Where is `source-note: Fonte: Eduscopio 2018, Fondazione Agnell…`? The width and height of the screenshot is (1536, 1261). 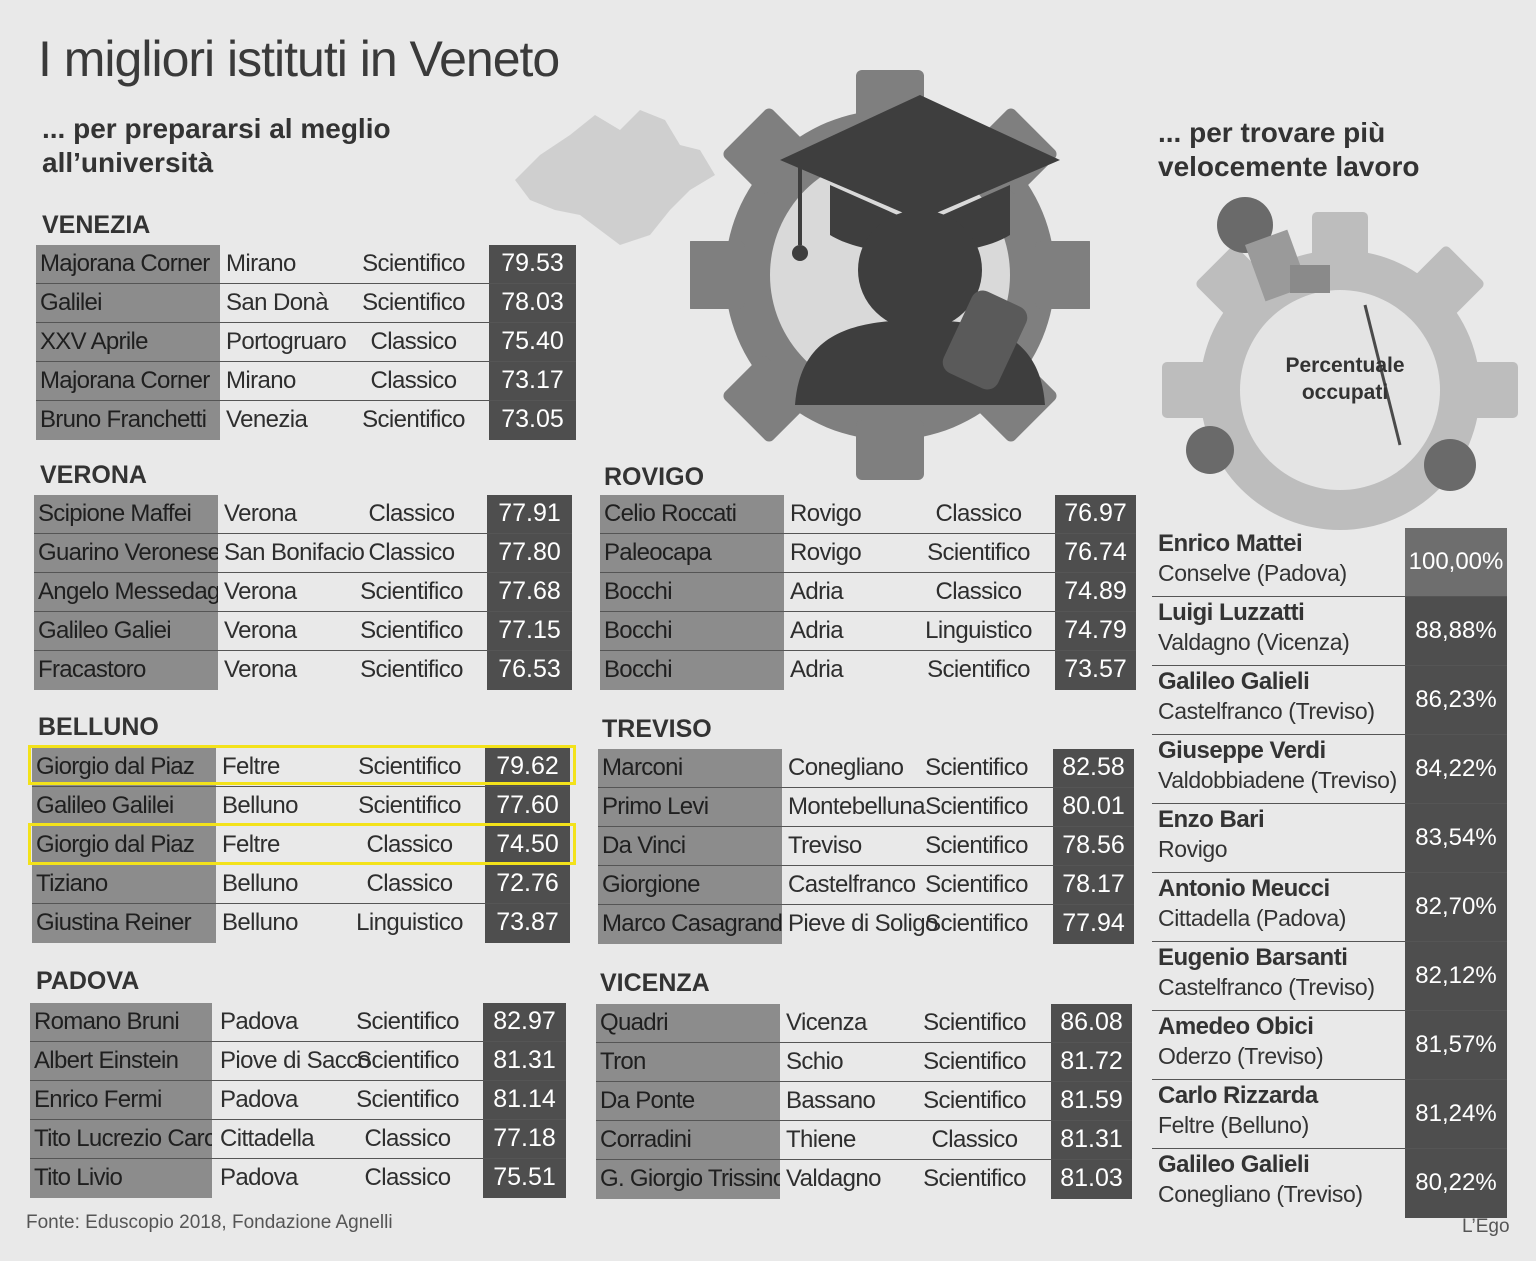
source-note: Fonte: Eduscopio 2018, Fondazione Agnell… is located at coordinates (209, 1222).